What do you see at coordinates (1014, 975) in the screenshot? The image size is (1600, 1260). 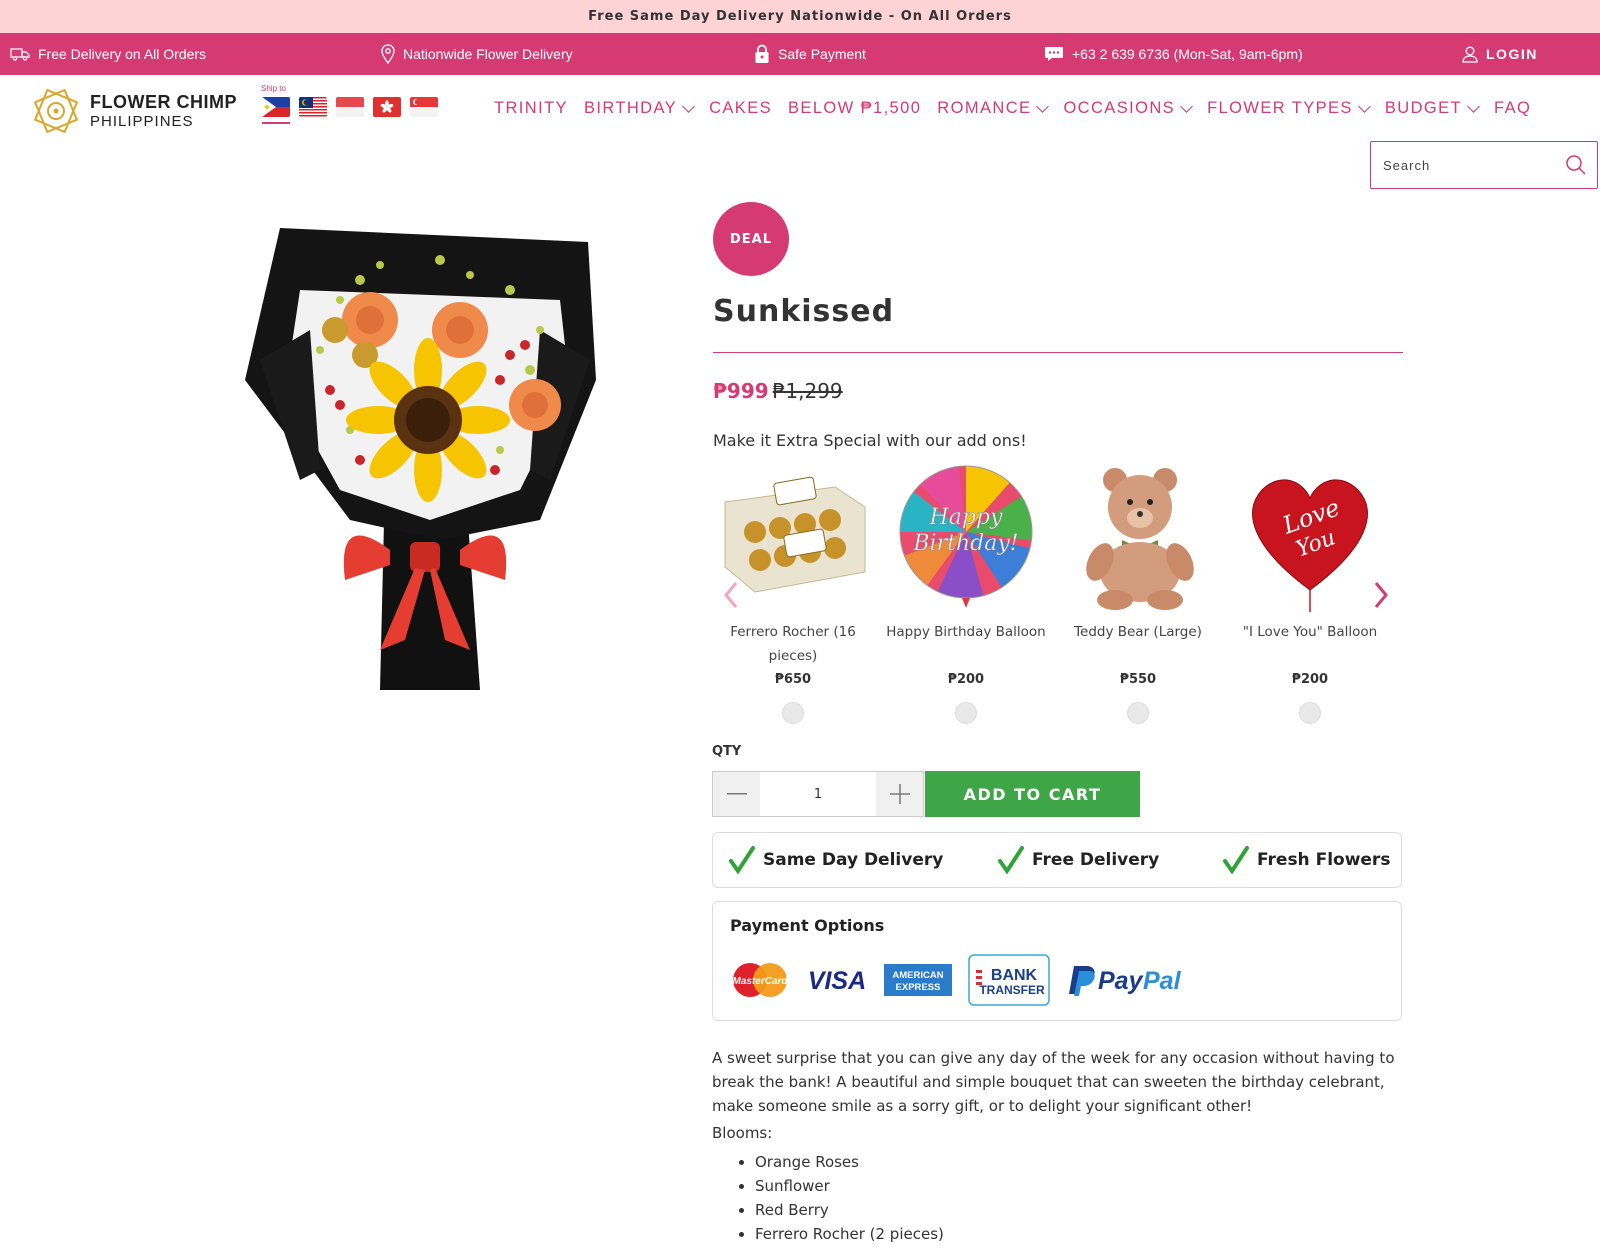 I see `bank-text: BANK` at bounding box center [1014, 975].